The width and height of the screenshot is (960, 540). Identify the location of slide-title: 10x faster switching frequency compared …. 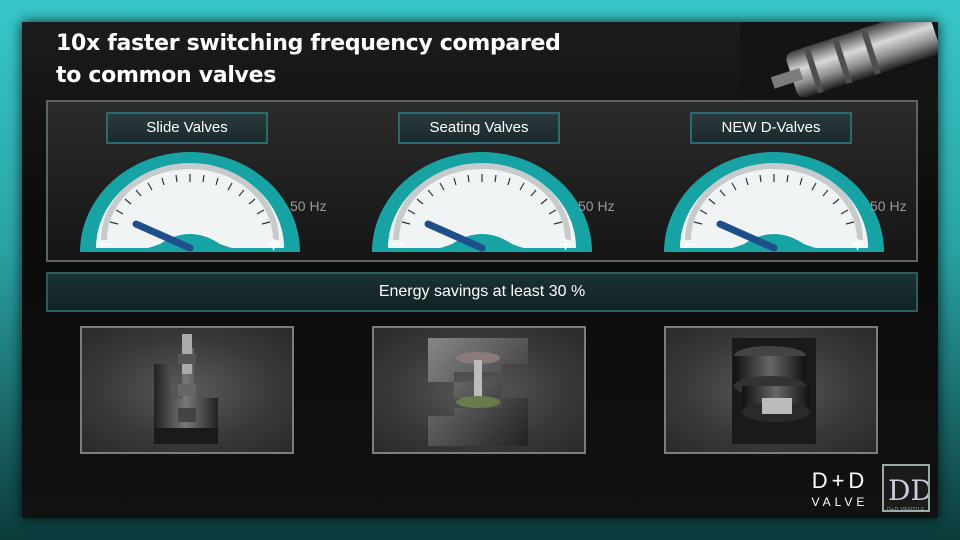
(336, 60).